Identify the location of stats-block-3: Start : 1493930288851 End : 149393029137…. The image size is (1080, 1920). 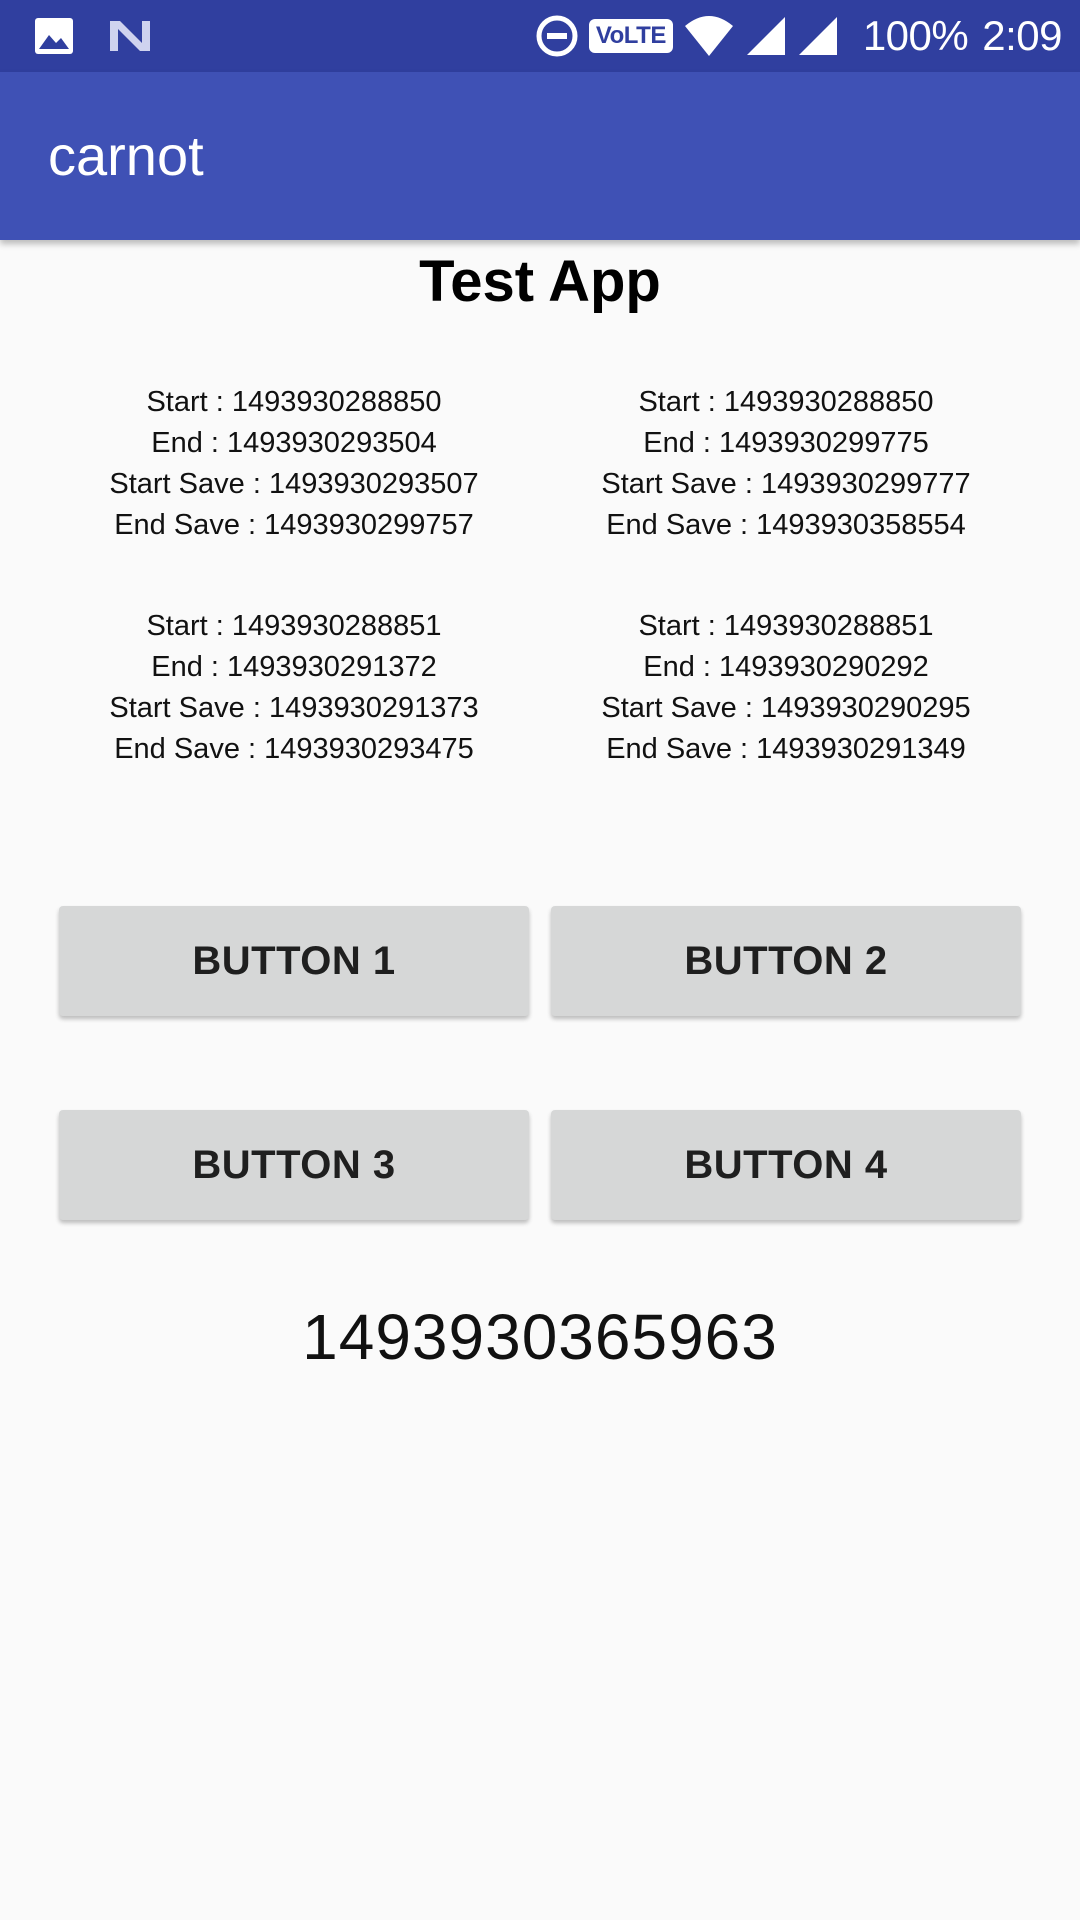
(294, 688).